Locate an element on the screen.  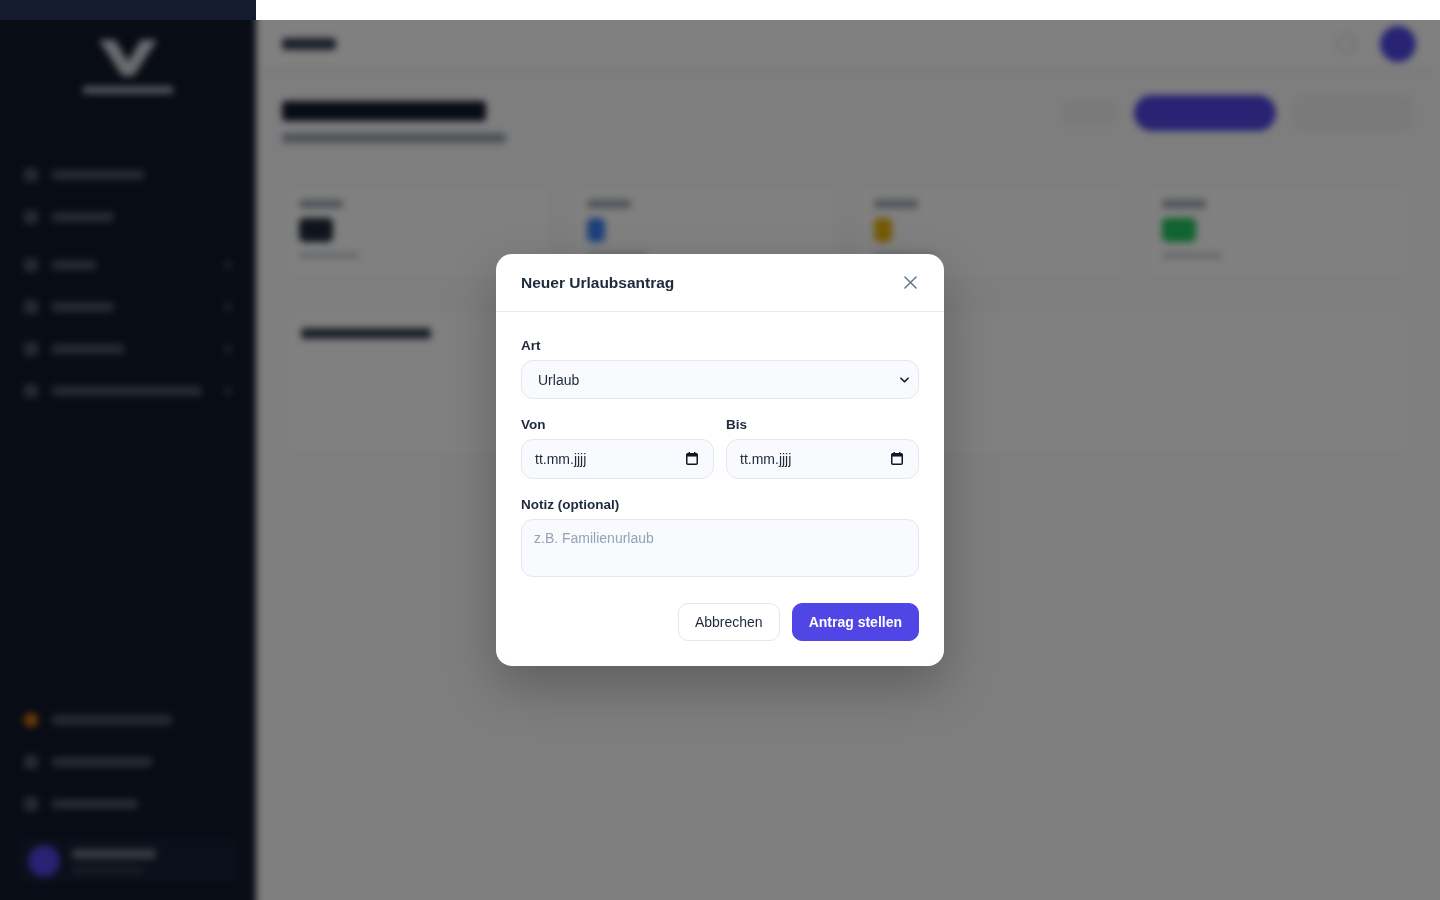
dialog-title: Neuer Urlaubsantrag is located at coordinates (598, 282).